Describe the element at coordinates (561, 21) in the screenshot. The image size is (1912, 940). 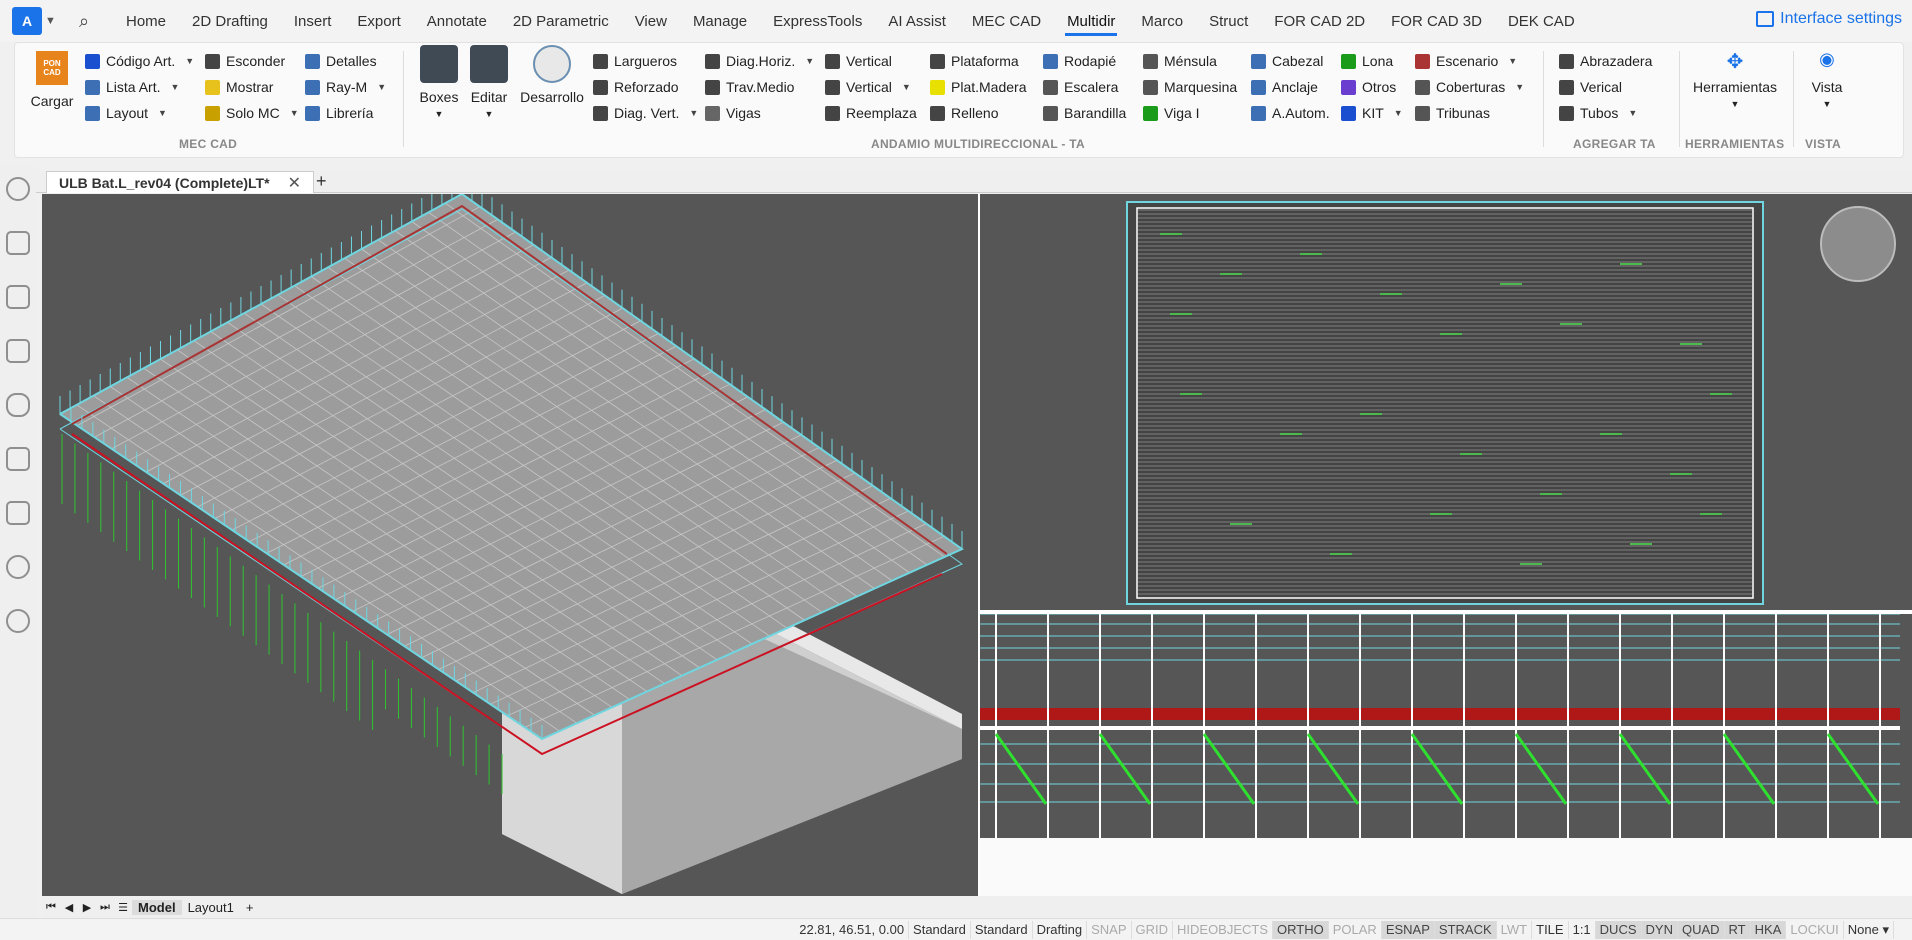
I see `tab-2d-parametric: 2D Parametric` at that location.